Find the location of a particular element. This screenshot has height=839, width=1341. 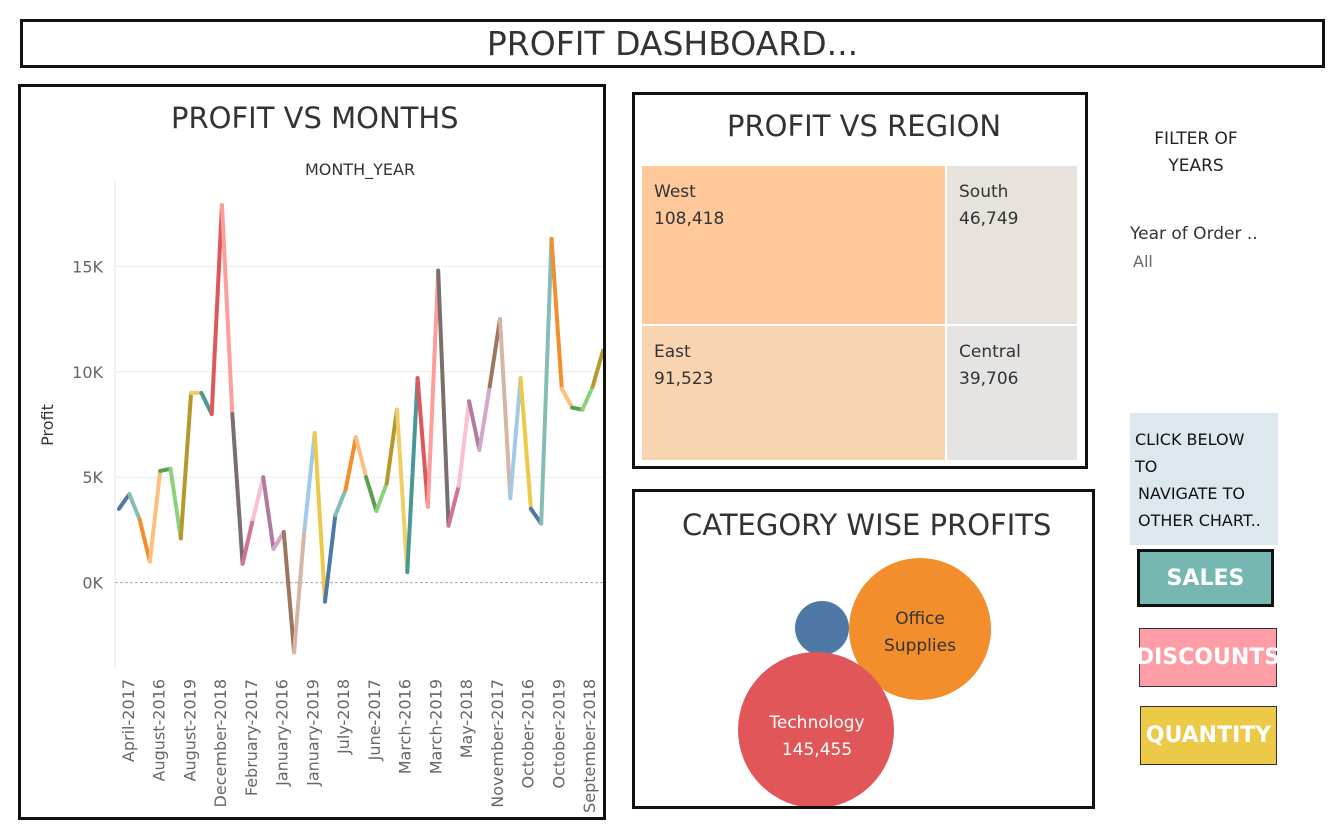

x-tick-label: August-2016 is located at coordinates (159, 730).